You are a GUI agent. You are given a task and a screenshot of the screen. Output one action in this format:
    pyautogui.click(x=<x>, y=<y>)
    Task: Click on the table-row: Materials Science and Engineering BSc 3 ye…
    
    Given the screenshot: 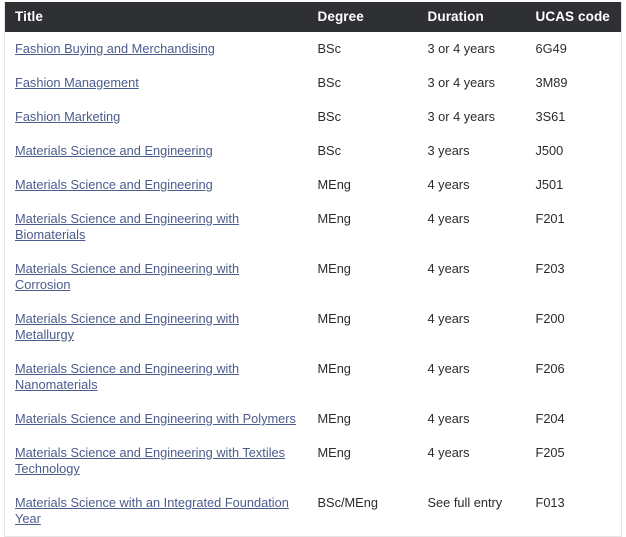 What is the action you would take?
    pyautogui.click(x=313, y=151)
    